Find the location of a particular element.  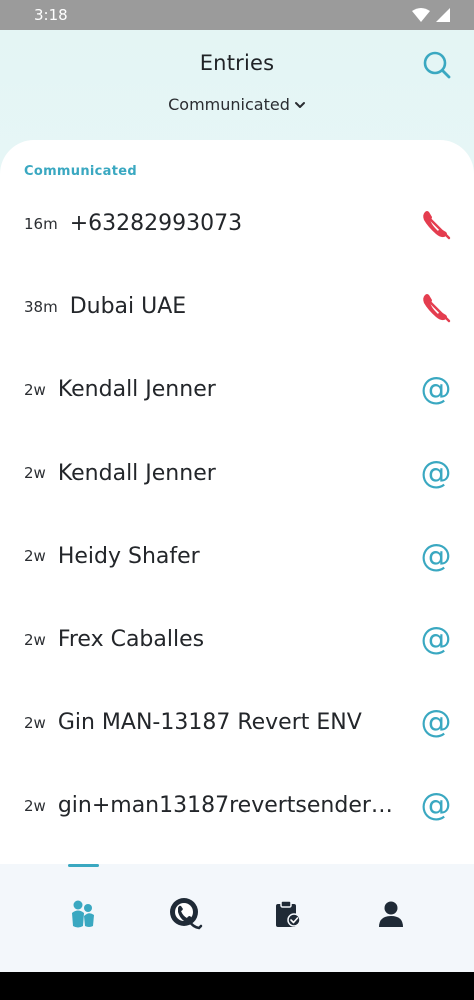

status-time: 3:18 is located at coordinates (51, 15).